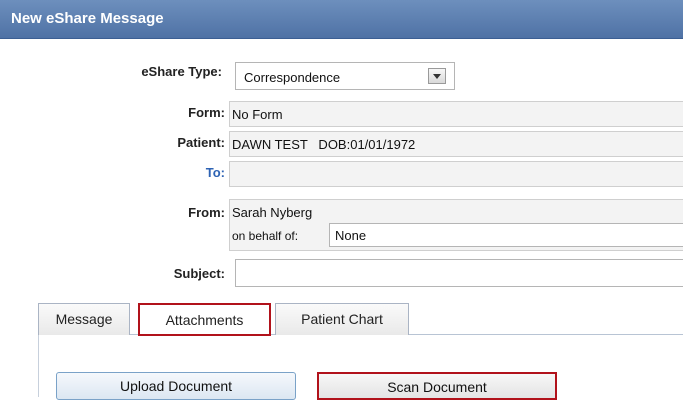 This screenshot has width=683, height=400. Describe the element at coordinates (459, 273) in the screenshot. I see `subject-input` at that location.